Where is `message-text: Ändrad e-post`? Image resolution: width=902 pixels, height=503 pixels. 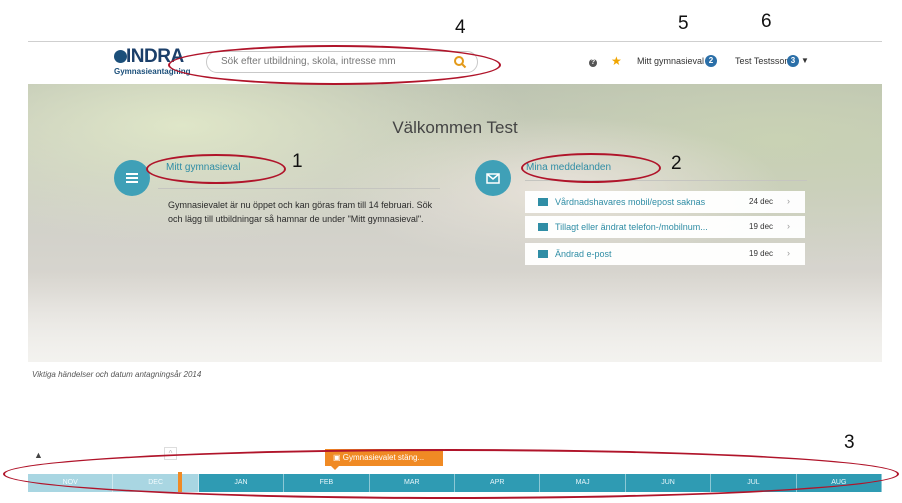 message-text: Ändrad e-post is located at coordinates (583, 254).